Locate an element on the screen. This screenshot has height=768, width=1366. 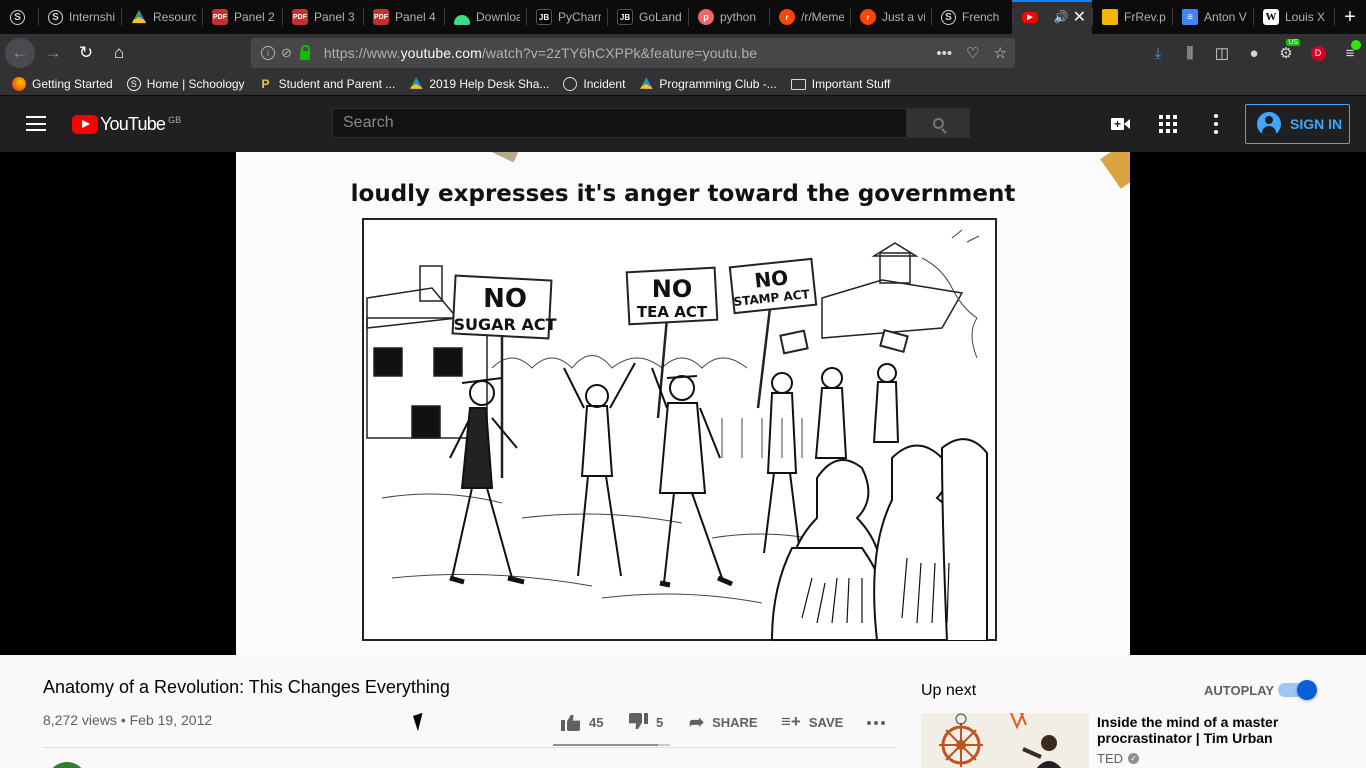
tab-label: Downloads is located at coordinates (498, 17).